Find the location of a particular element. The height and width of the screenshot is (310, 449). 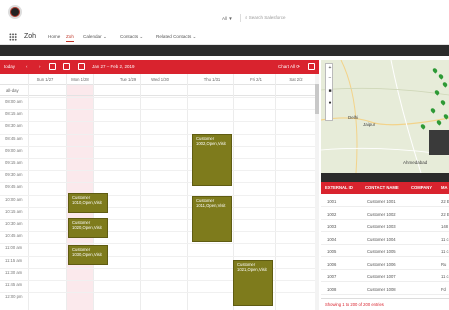

table-cell: 1007 is located at coordinates (332, 276).